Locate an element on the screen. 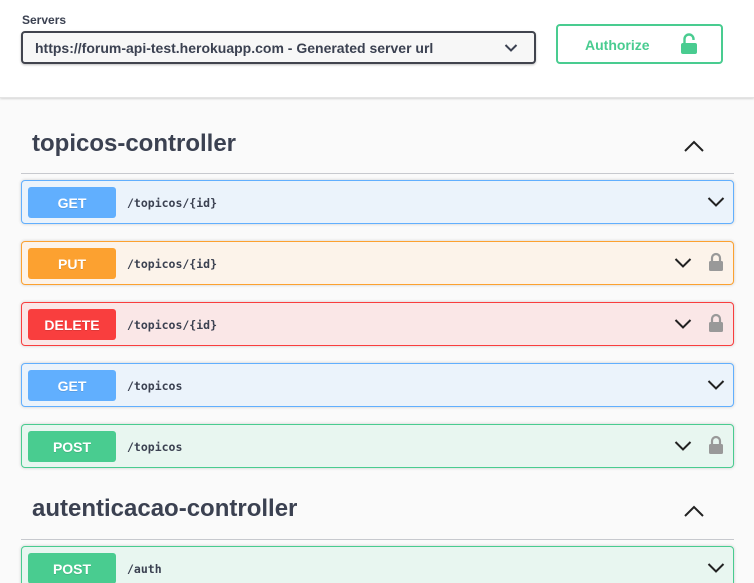  authorize-button: Authorize is located at coordinates (639, 44).